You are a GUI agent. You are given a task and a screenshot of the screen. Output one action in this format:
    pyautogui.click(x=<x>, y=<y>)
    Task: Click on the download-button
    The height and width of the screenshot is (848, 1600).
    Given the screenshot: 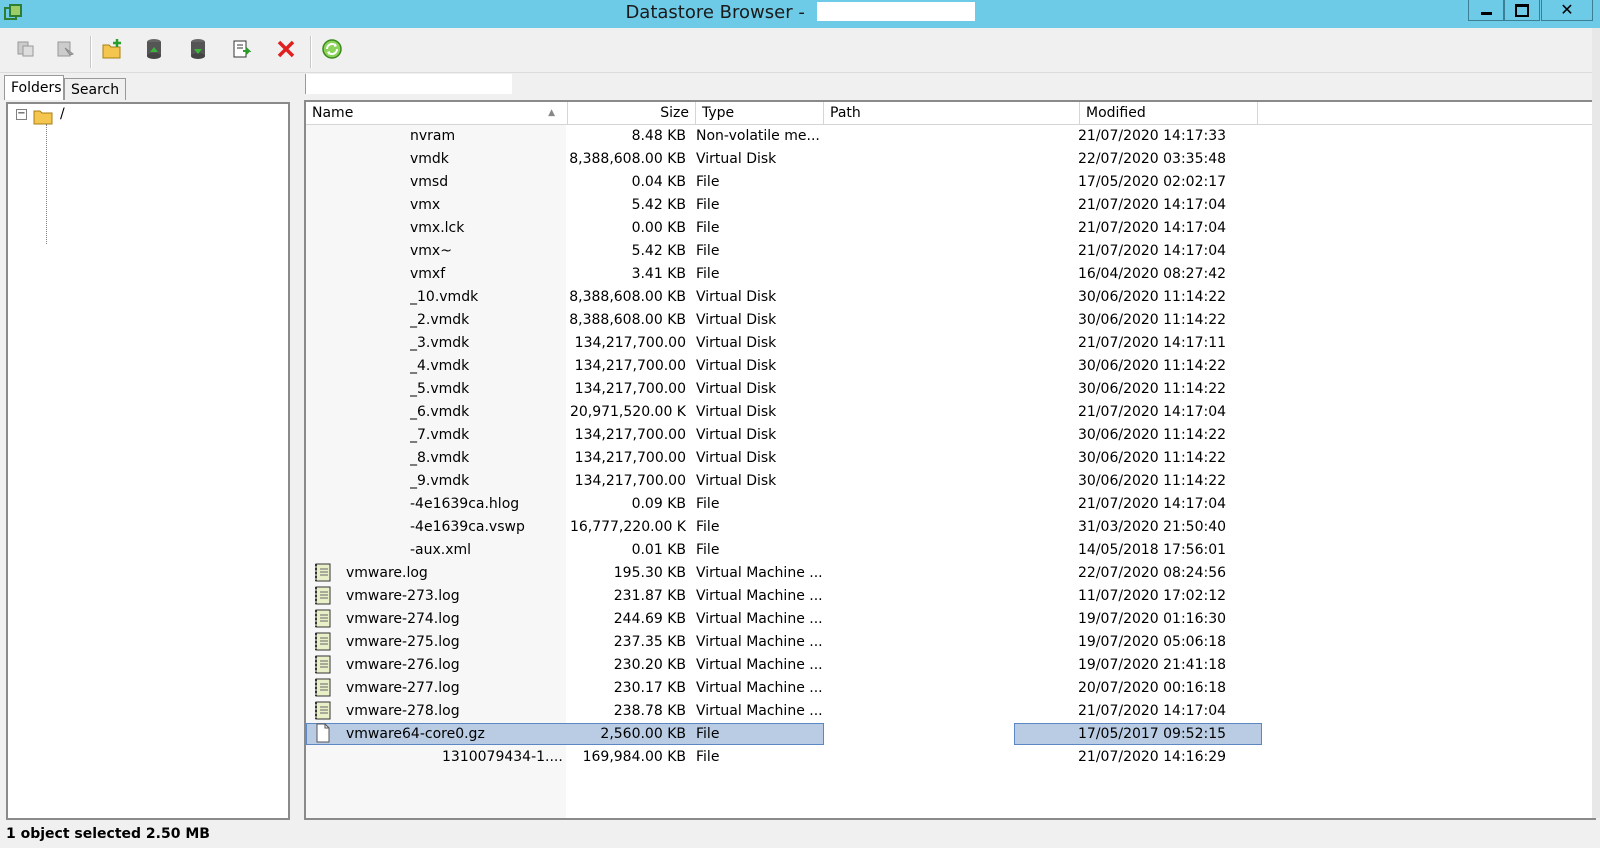 What is the action you would take?
    pyautogui.click(x=198, y=51)
    